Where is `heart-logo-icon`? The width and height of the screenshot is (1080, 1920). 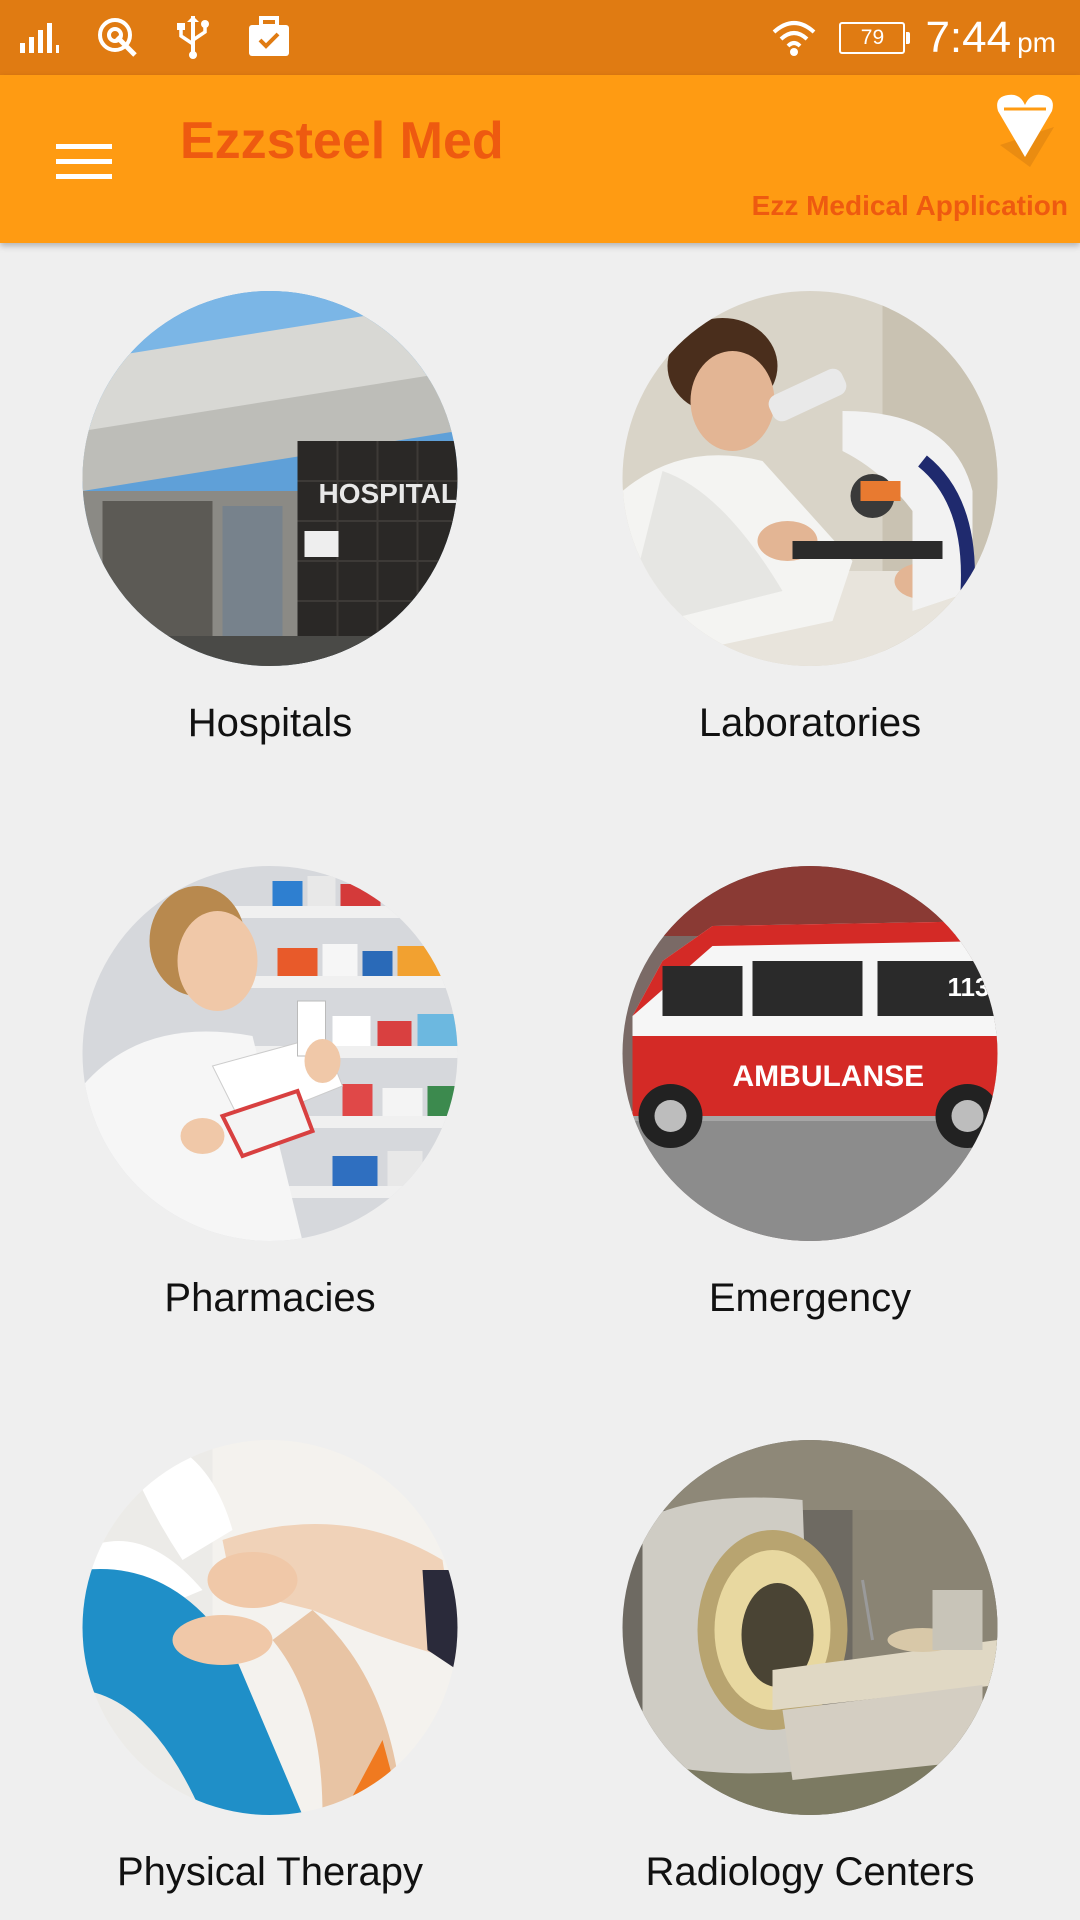
heart-logo-icon is located at coordinates (1025, 130).